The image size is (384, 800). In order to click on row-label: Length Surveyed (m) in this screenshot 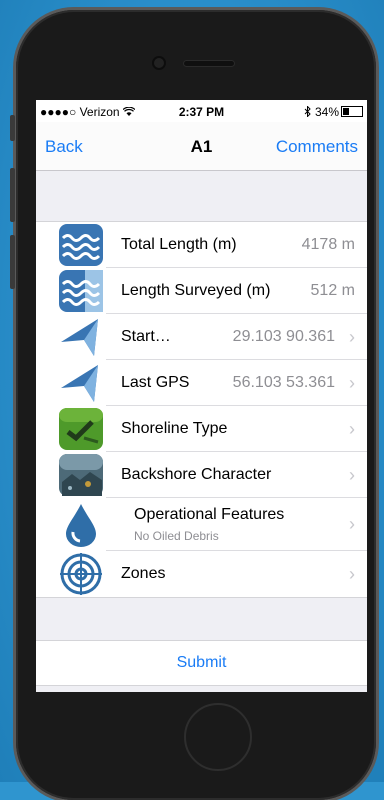, I will do `click(196, 290)`.